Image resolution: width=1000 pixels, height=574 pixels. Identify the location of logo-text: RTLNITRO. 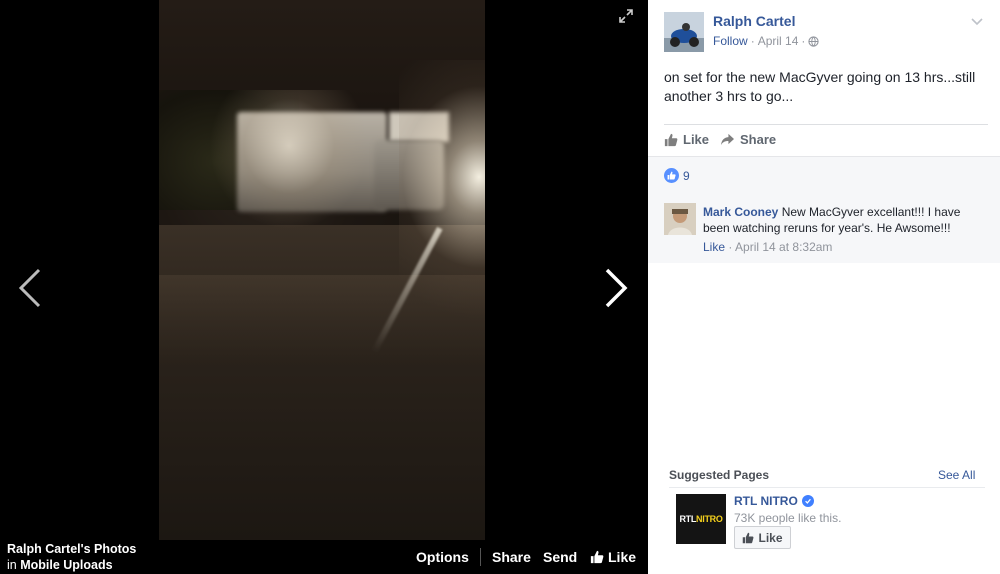
(700, 519).